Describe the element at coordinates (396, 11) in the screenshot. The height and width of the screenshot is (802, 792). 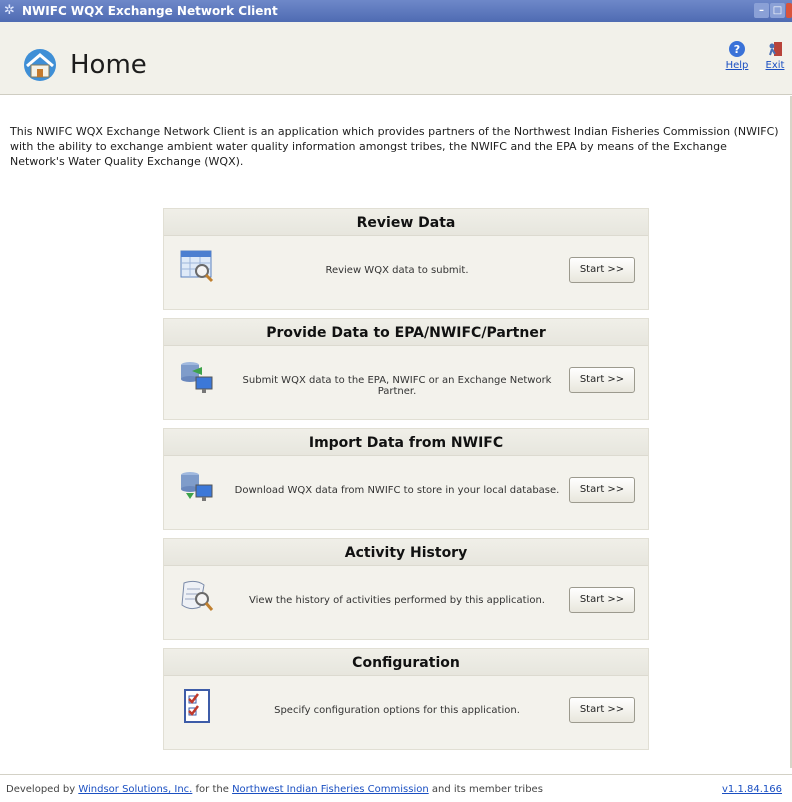
I see `title-bar: ✲ NWIFC WQX Exchange Network Client – □` at that location.